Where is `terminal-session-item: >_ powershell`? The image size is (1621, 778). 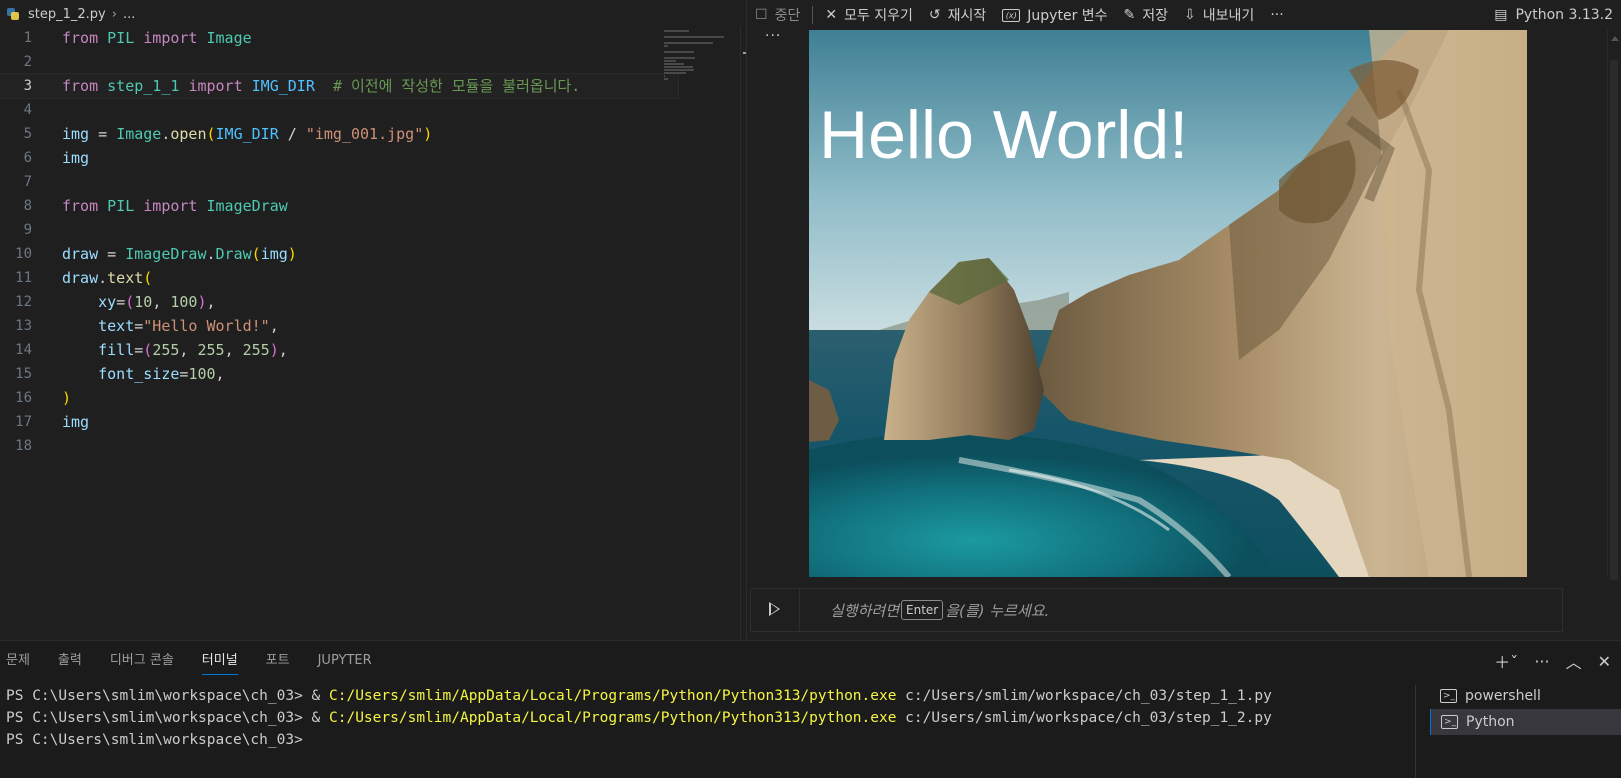
terminal-session-item: >_ powershell is located at coordinates (1525, 696).